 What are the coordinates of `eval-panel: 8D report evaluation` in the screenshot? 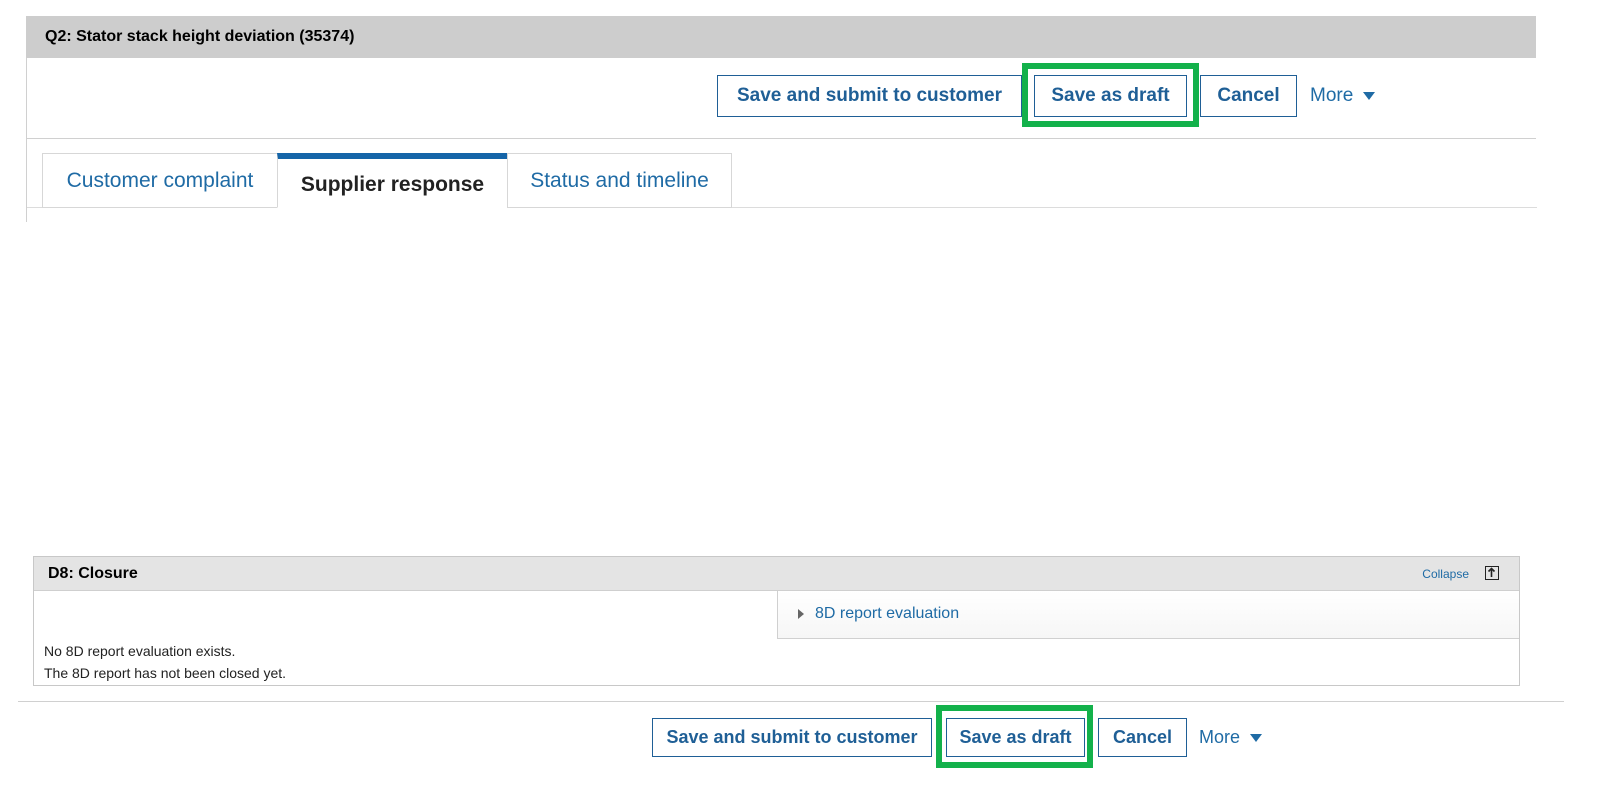 It's located at (1148, 615).